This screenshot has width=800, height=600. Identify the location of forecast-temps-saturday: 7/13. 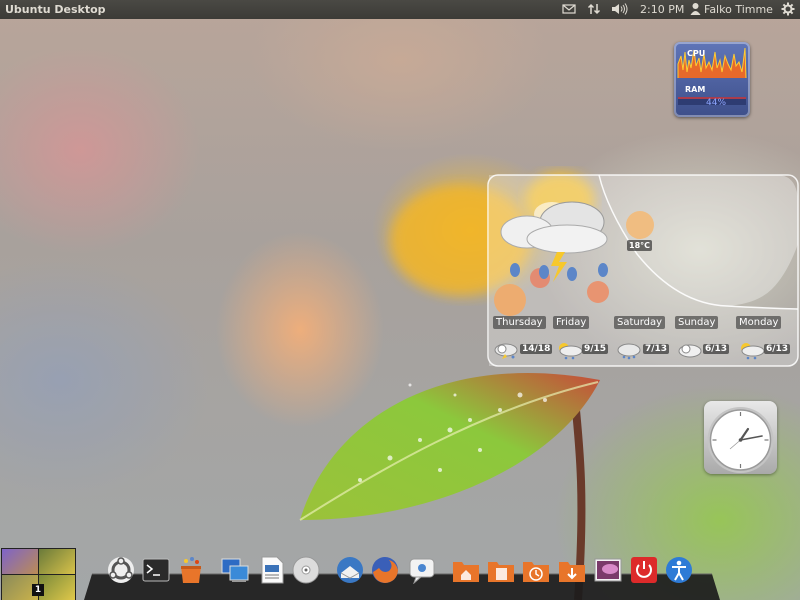
(656, 349).